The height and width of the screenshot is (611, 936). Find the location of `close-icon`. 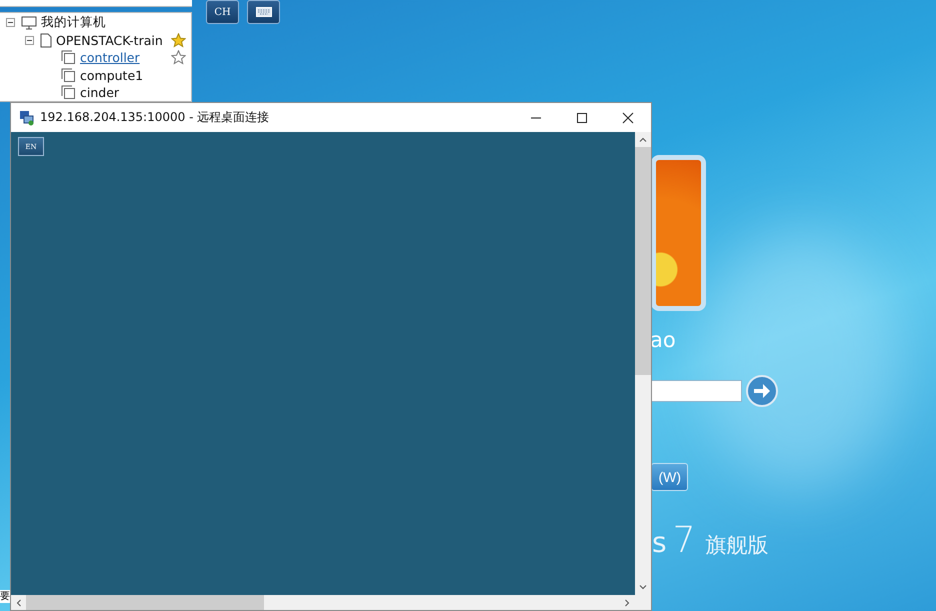

close-icon is located at coordinates (628, 118).